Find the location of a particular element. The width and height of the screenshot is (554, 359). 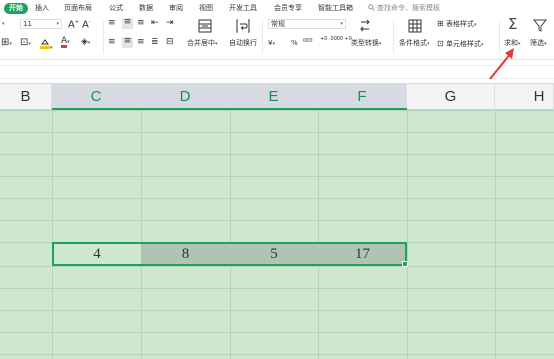

merge-center-label: 合并居中 is located at coordinates (201, 43).